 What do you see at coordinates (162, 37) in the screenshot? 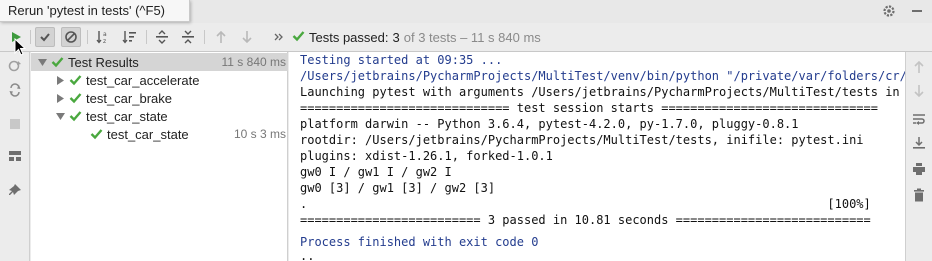
I see `expand-all-icon` at bounding box center [162, 37].